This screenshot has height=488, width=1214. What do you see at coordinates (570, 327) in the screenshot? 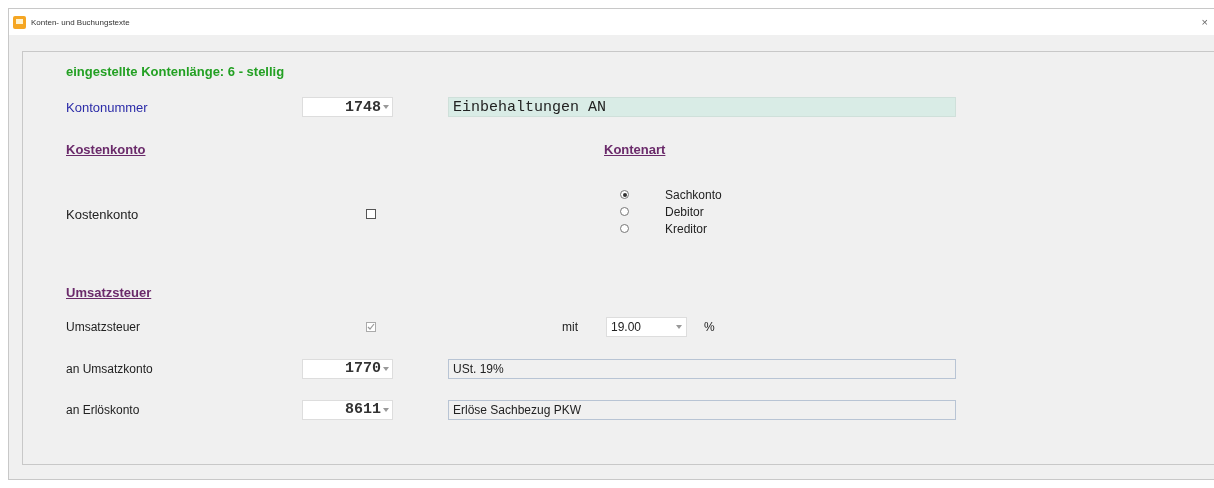
I see `rate-label: mit` at bounding box center [570, 327].